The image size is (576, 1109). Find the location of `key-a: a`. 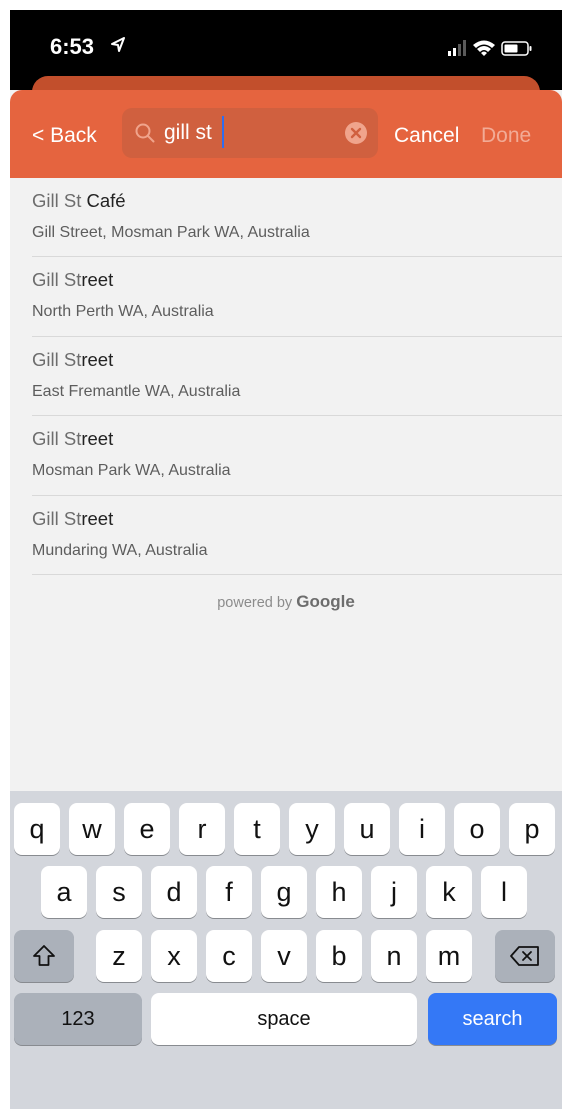

key-a: a is located at coordinates (64, 892).